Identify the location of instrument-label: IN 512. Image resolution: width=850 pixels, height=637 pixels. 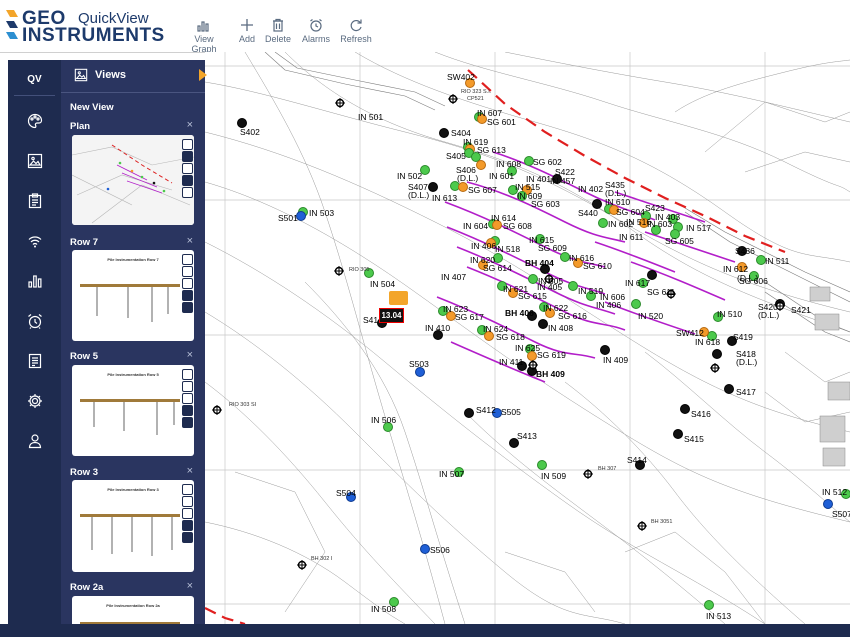
(834, 492).